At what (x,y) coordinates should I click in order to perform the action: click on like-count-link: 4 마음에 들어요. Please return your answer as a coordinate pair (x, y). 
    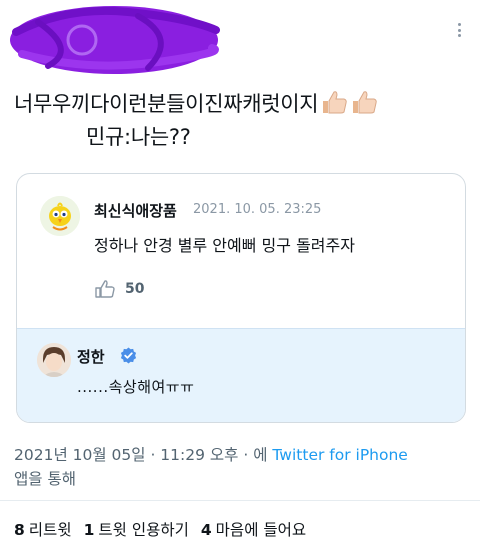
    Looking at the image, I should click on (253, 529).